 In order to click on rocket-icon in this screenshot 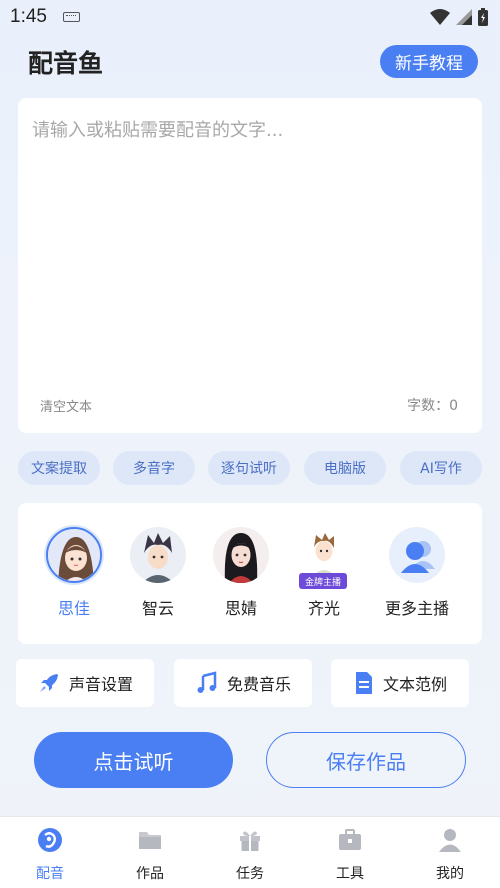, I will do `click(48, 683)`.